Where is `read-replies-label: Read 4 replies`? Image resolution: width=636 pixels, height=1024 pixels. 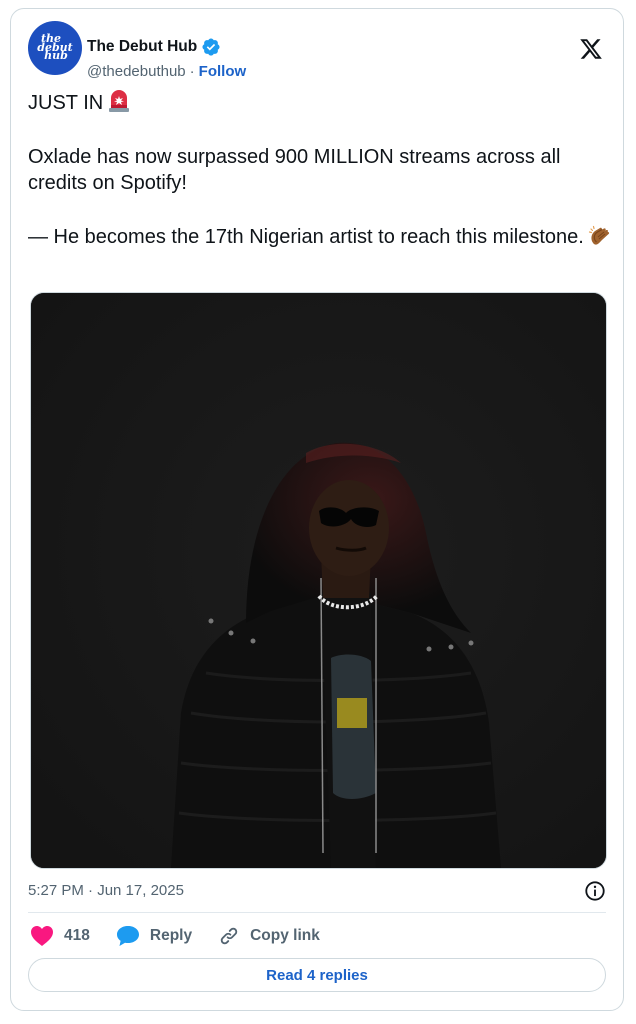 read-replies-label: Read 4 replies is located at coordinates (317, 975).